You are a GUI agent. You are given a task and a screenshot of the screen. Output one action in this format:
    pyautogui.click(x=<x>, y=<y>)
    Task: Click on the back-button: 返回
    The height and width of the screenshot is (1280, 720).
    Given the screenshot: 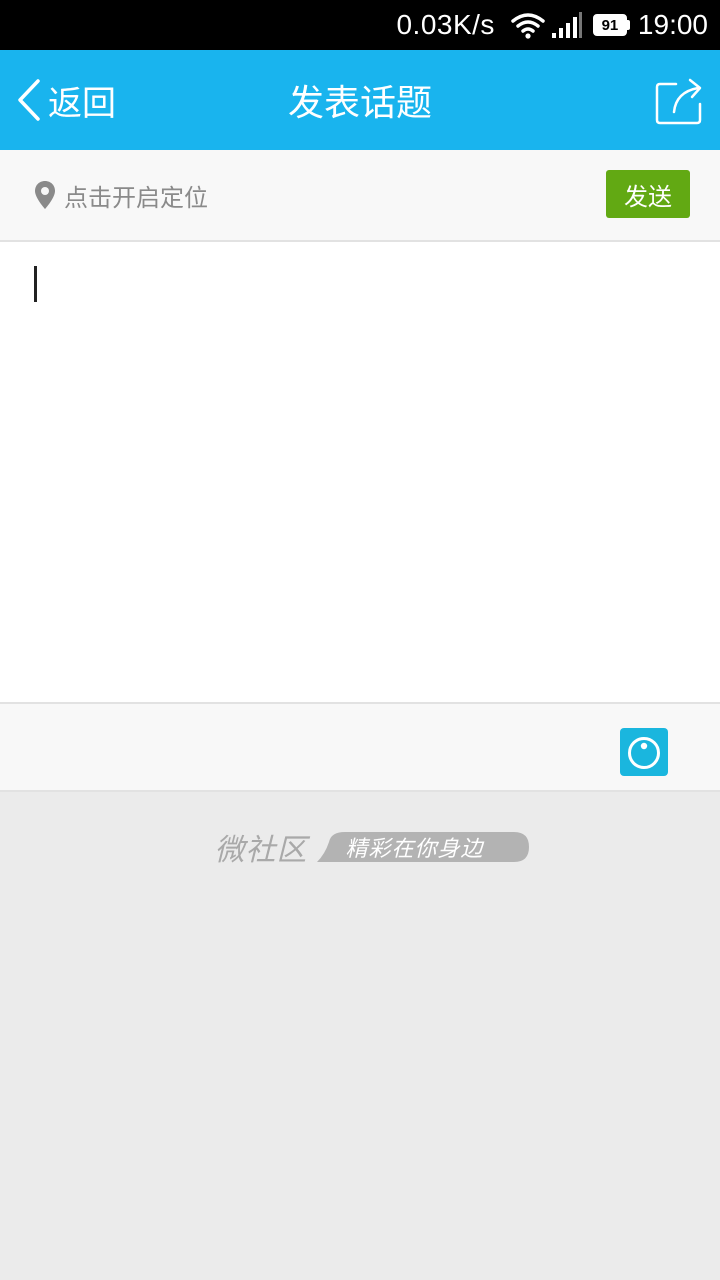 What is the action you would take?
    pyautogui.click(x=65, y=100)
    